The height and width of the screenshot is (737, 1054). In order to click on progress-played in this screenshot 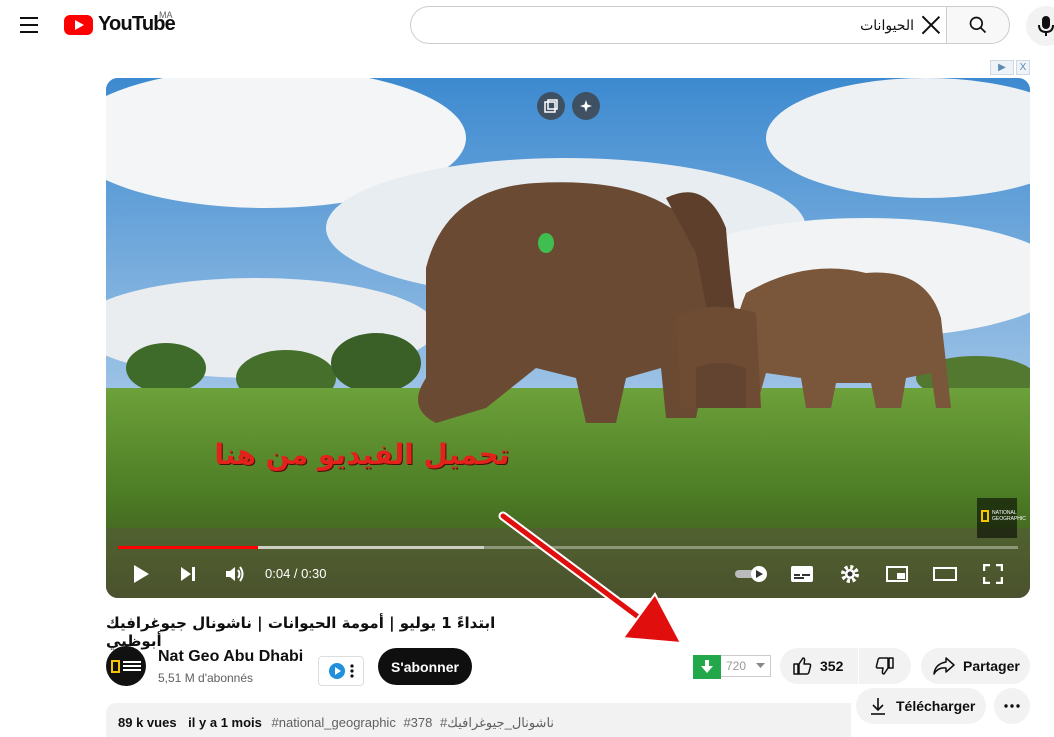, I will do `click(188, 547)`.